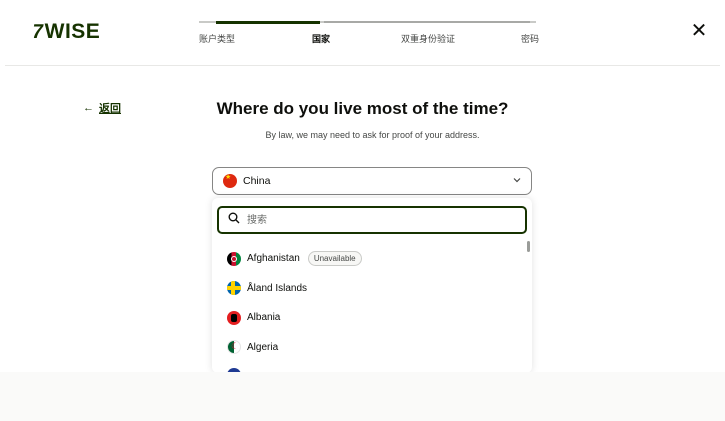 This screenshot has height=421, width=725. I want to click on wise-logo-mark: 7, so click(38, 31).